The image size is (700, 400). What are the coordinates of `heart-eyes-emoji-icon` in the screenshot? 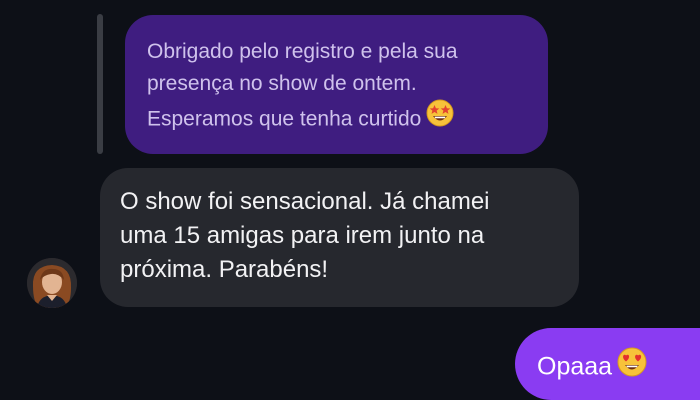 It's located at (632, 366).